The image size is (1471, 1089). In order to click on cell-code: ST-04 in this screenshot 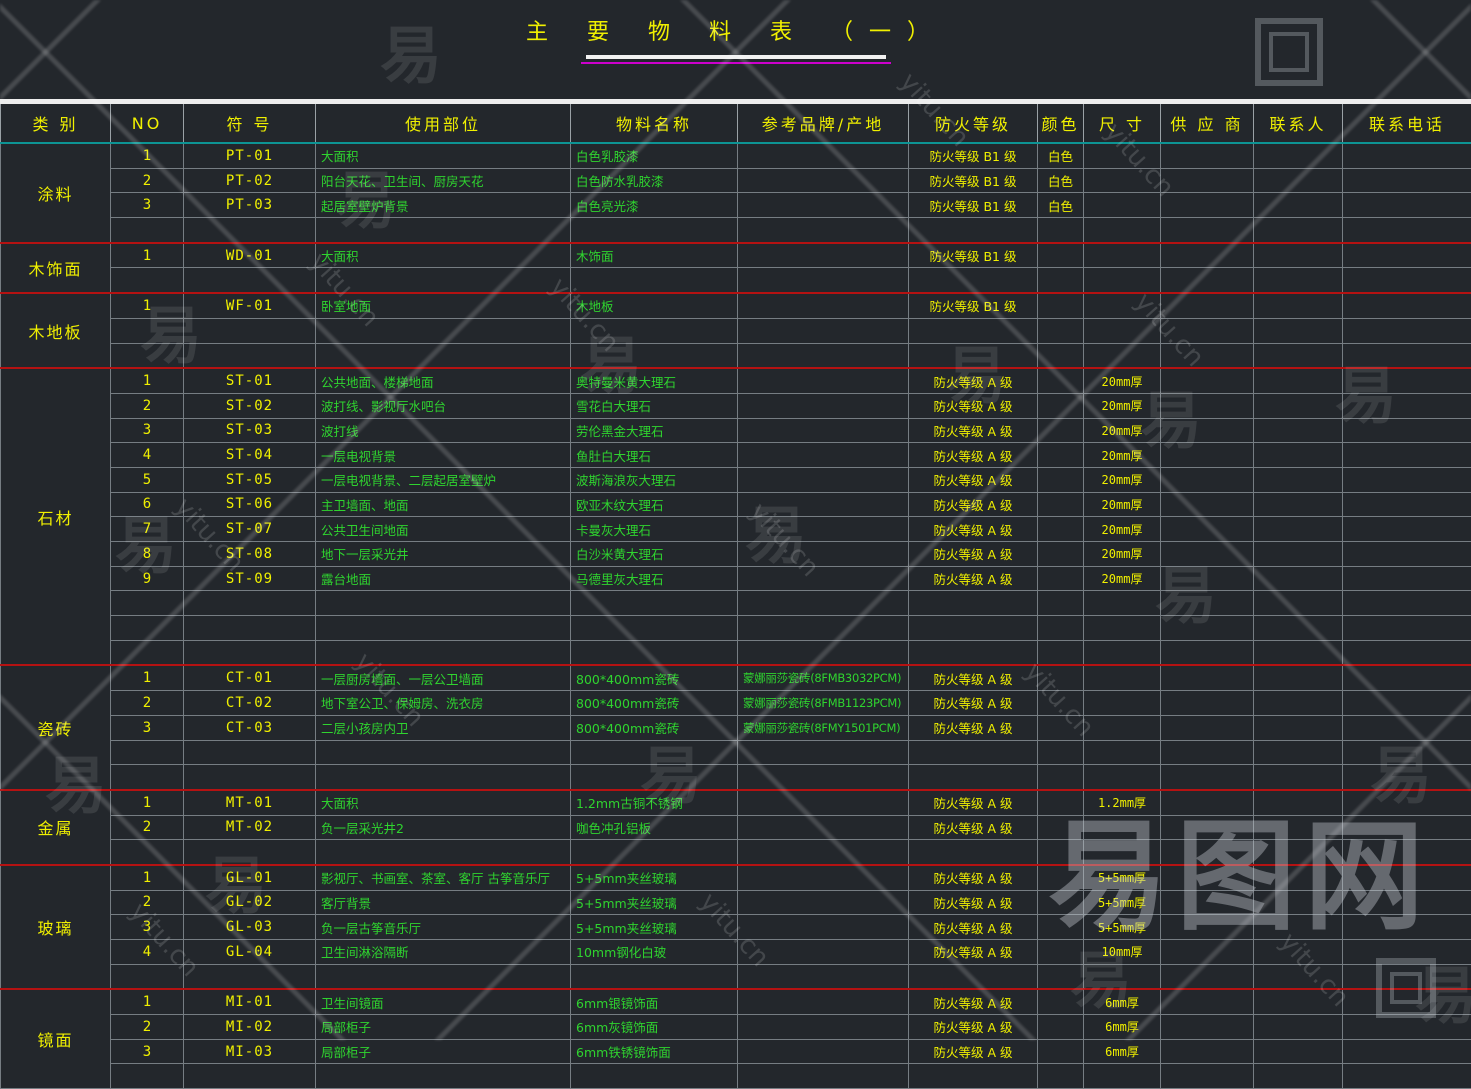, I will do `click(250, 455)`.